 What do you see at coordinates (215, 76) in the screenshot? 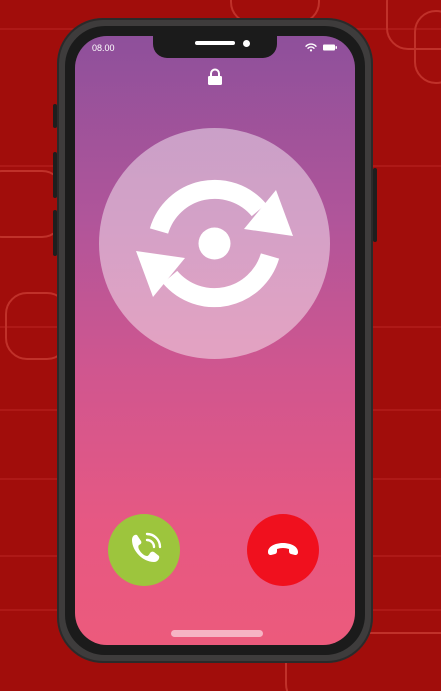
I see `lock-icon` at bounding box center [215, 76].